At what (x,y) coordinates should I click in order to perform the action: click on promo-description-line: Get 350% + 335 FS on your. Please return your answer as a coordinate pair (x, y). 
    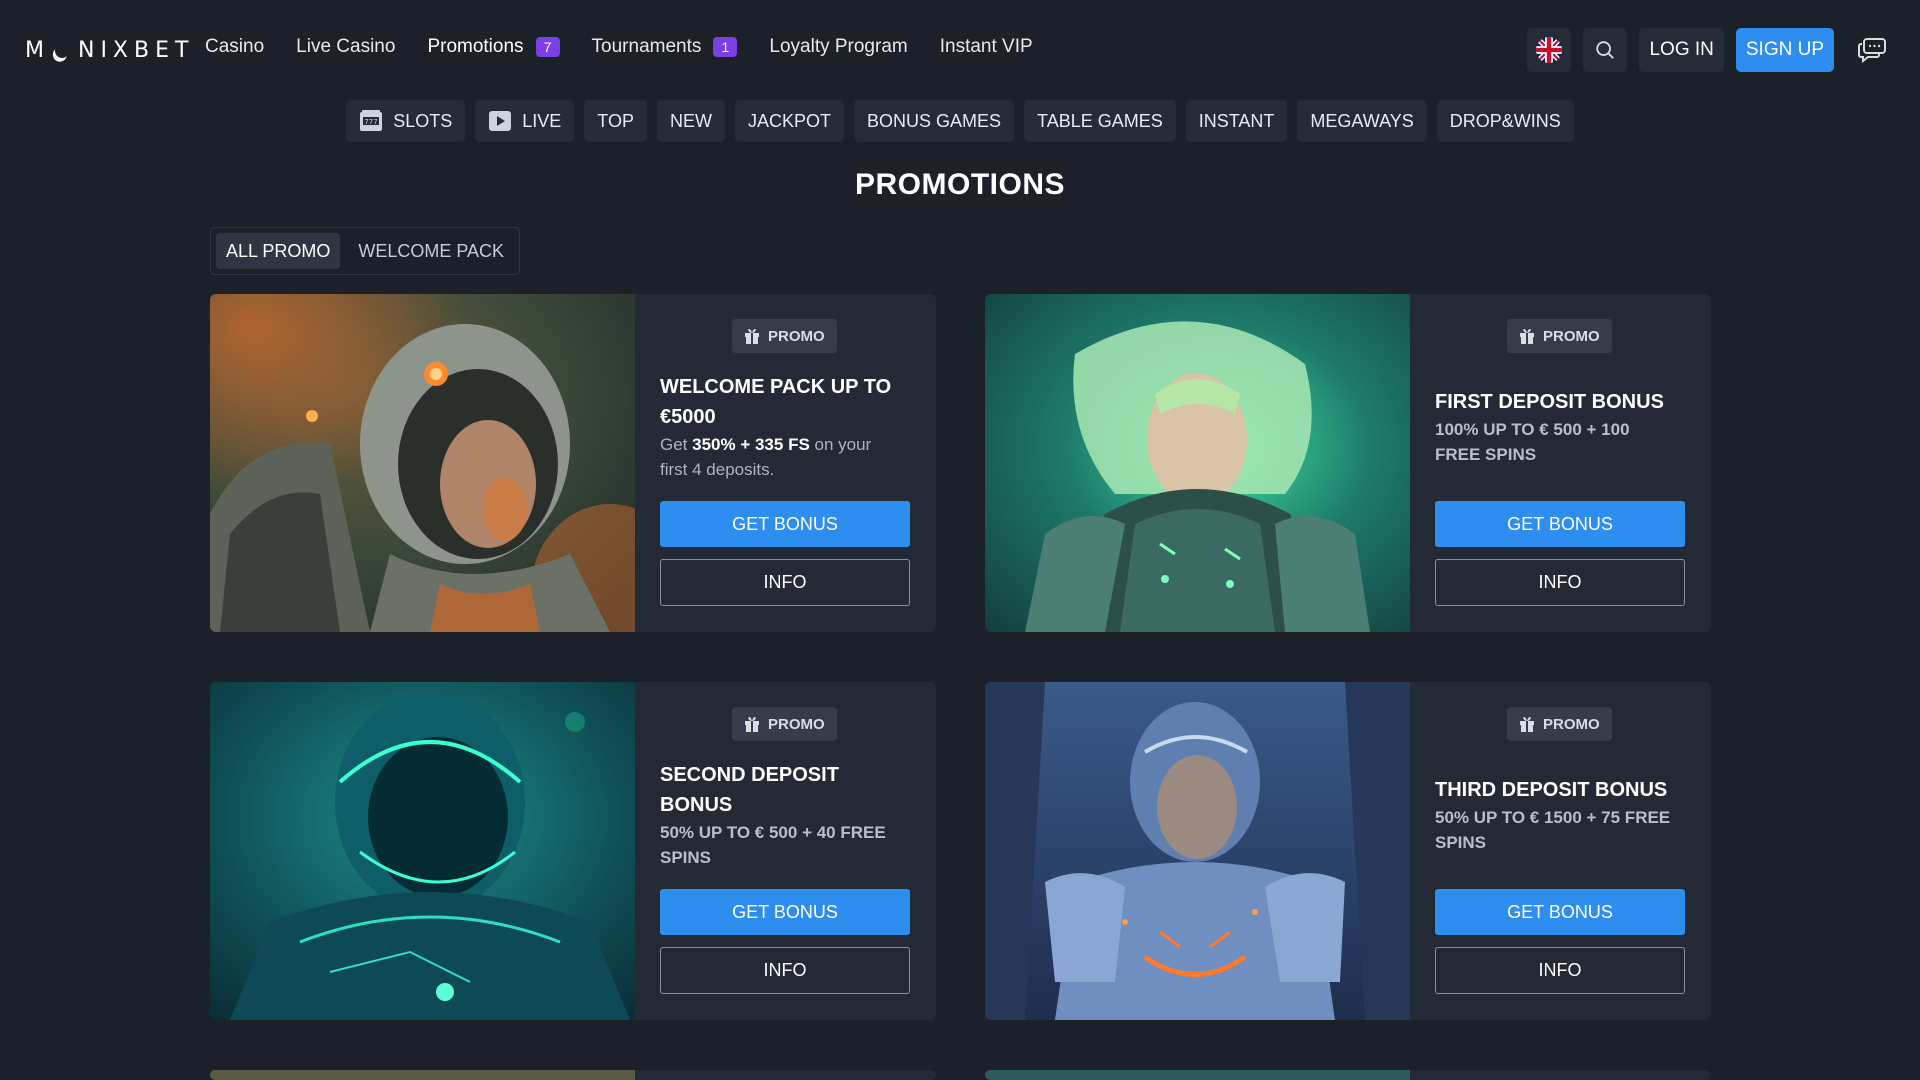
    Looking at the image, I should click on (785, 444).